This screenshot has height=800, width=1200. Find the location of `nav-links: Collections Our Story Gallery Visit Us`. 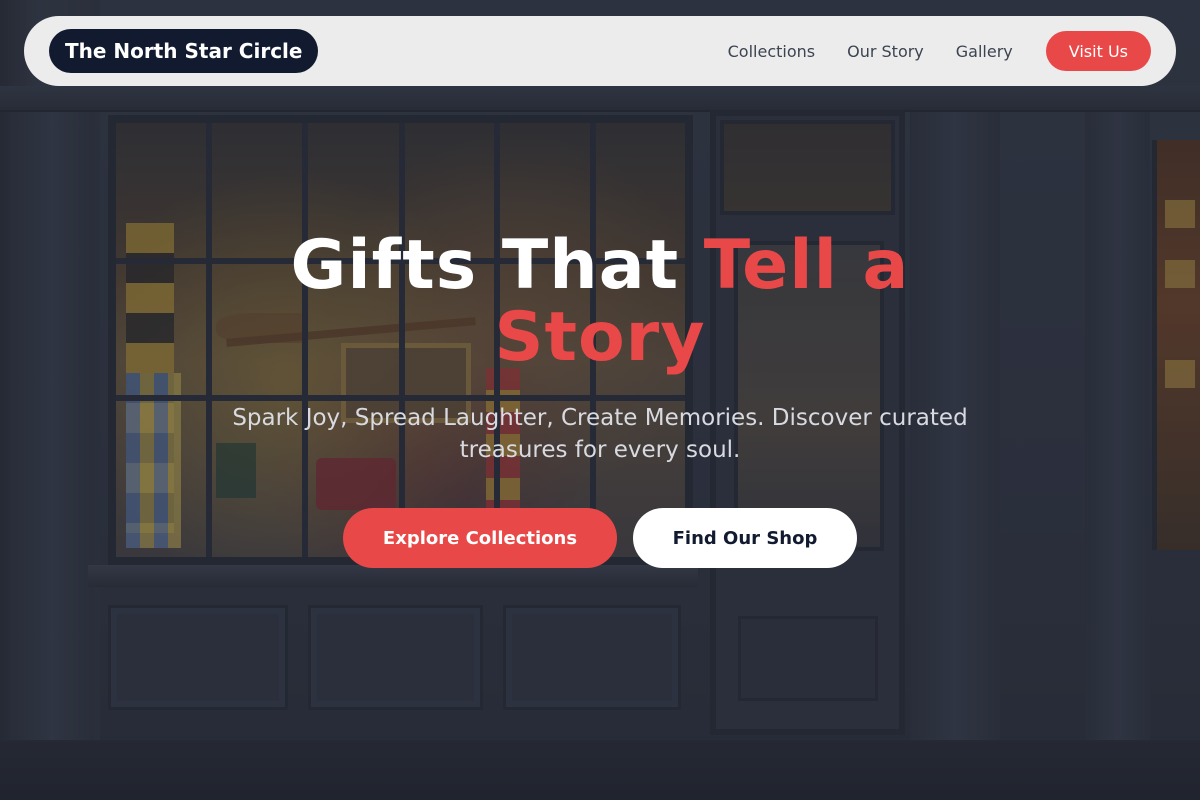

nav-links: Collections Our Story Gallery Visit Us is located at coordinates (923, 51).